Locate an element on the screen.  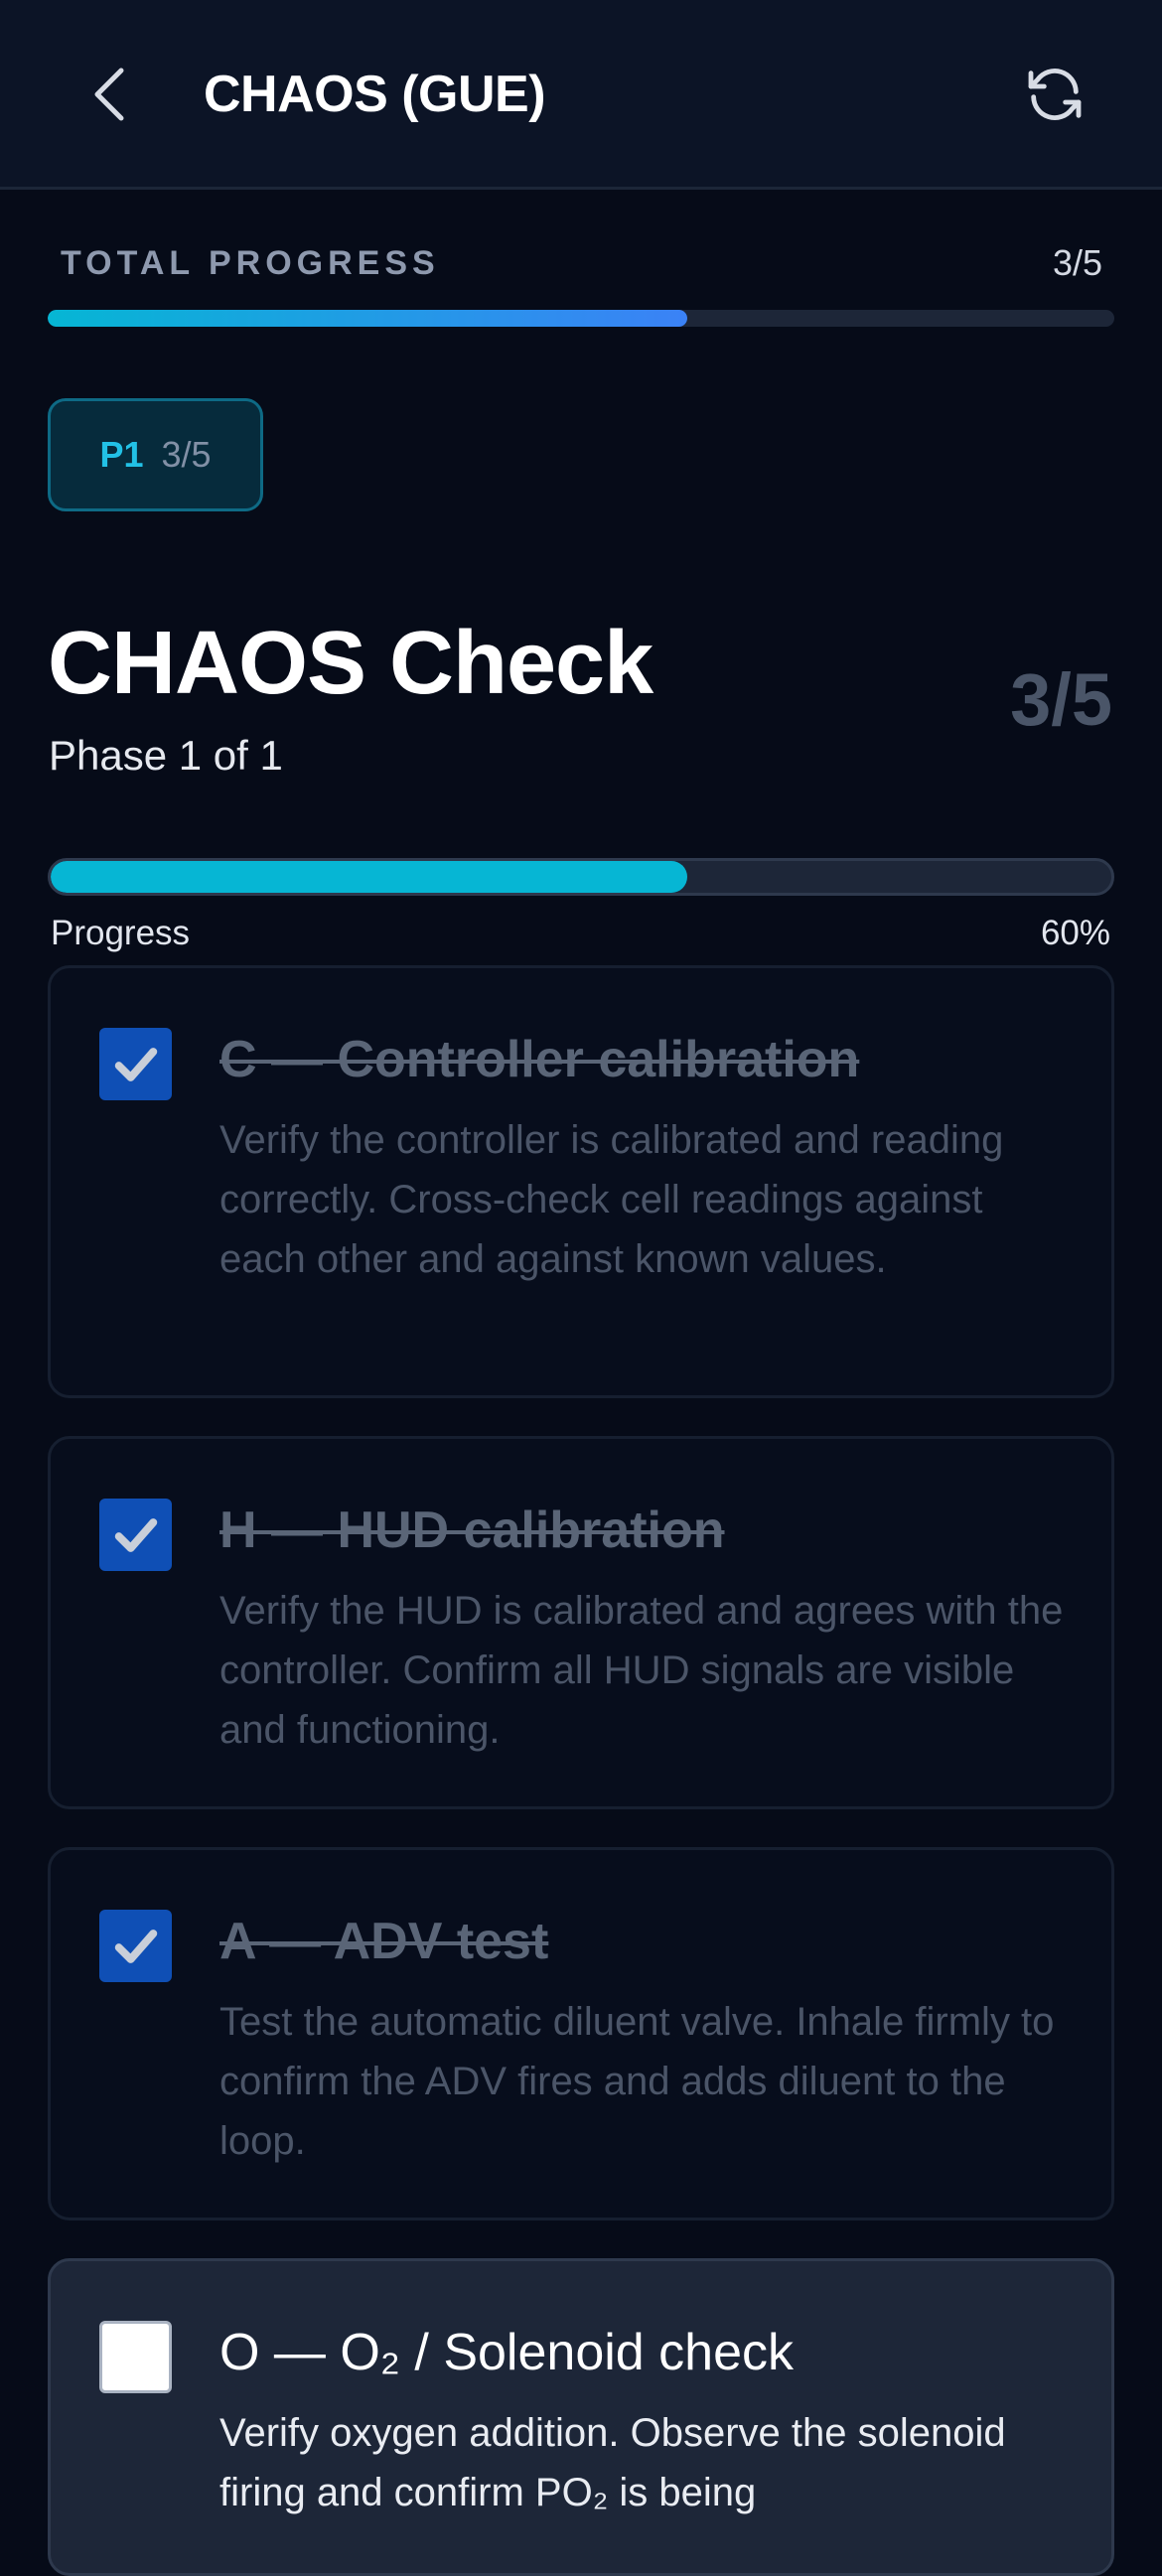
total-progress-bar is located at coordinates (581, 319).